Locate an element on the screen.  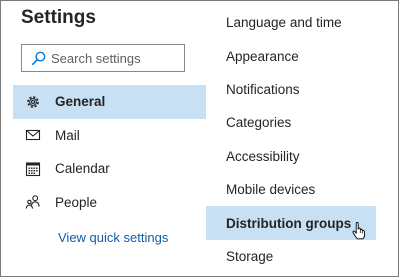
nav-item-people: People is located at coordinates (103, 203).